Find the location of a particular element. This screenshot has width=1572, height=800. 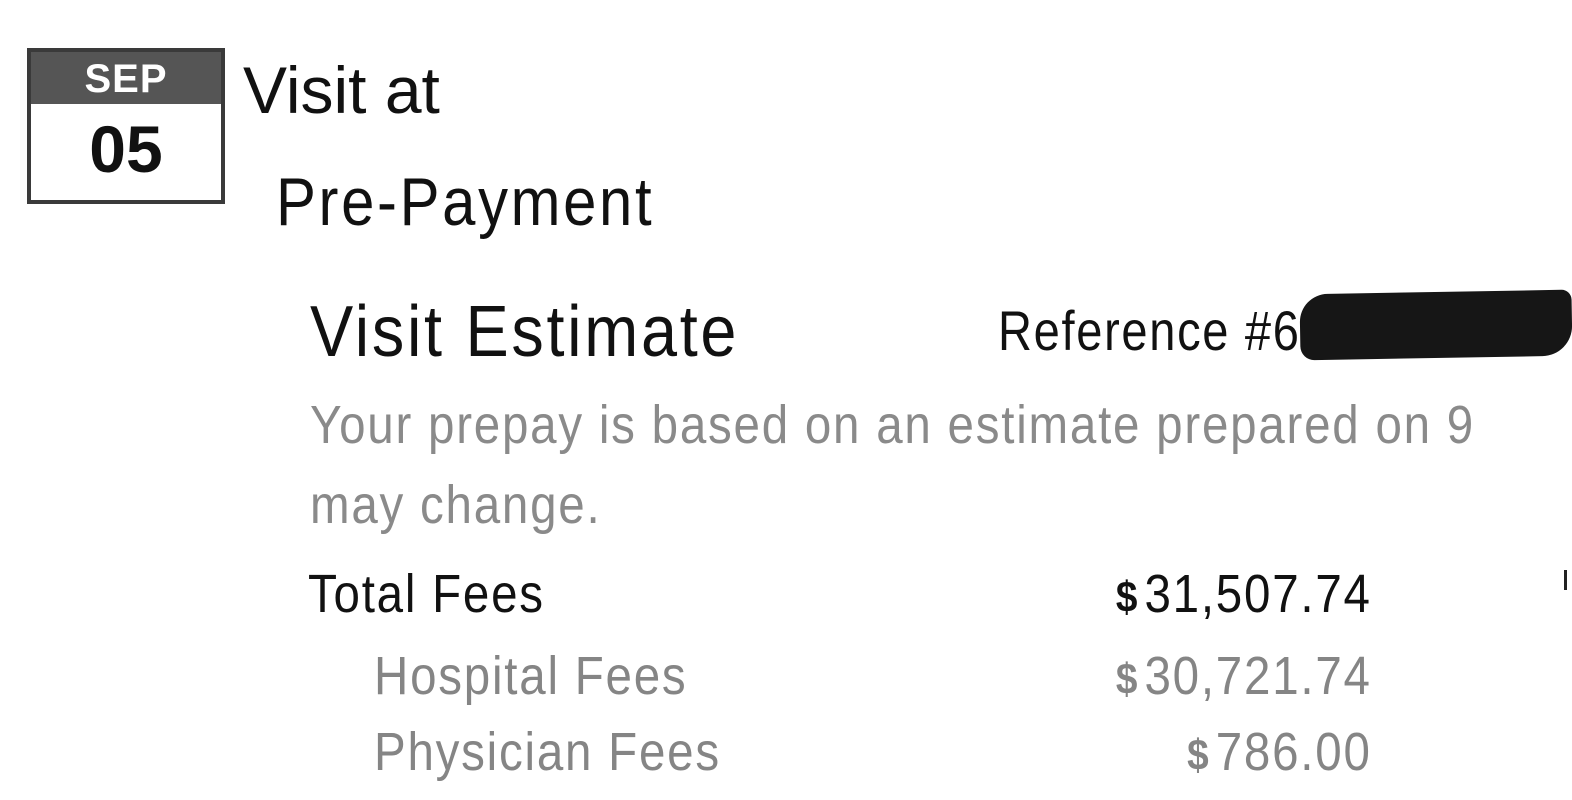

estimate-description-line-2: may change. is located at coordinates (456, 505).